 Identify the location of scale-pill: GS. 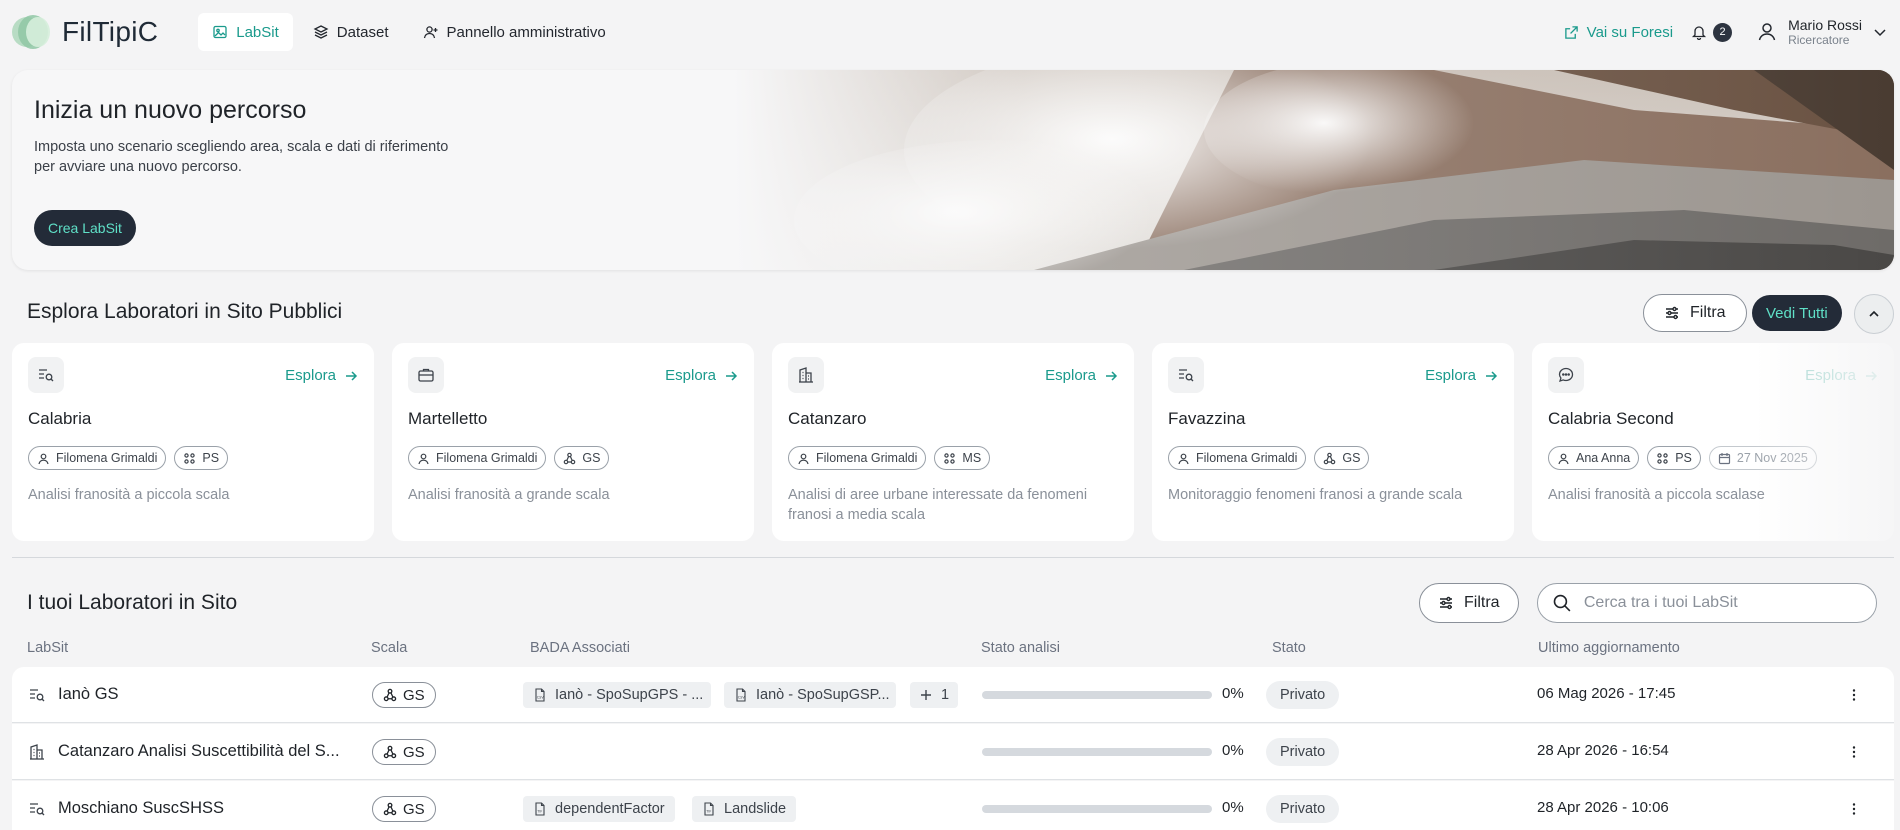
(404, 752).